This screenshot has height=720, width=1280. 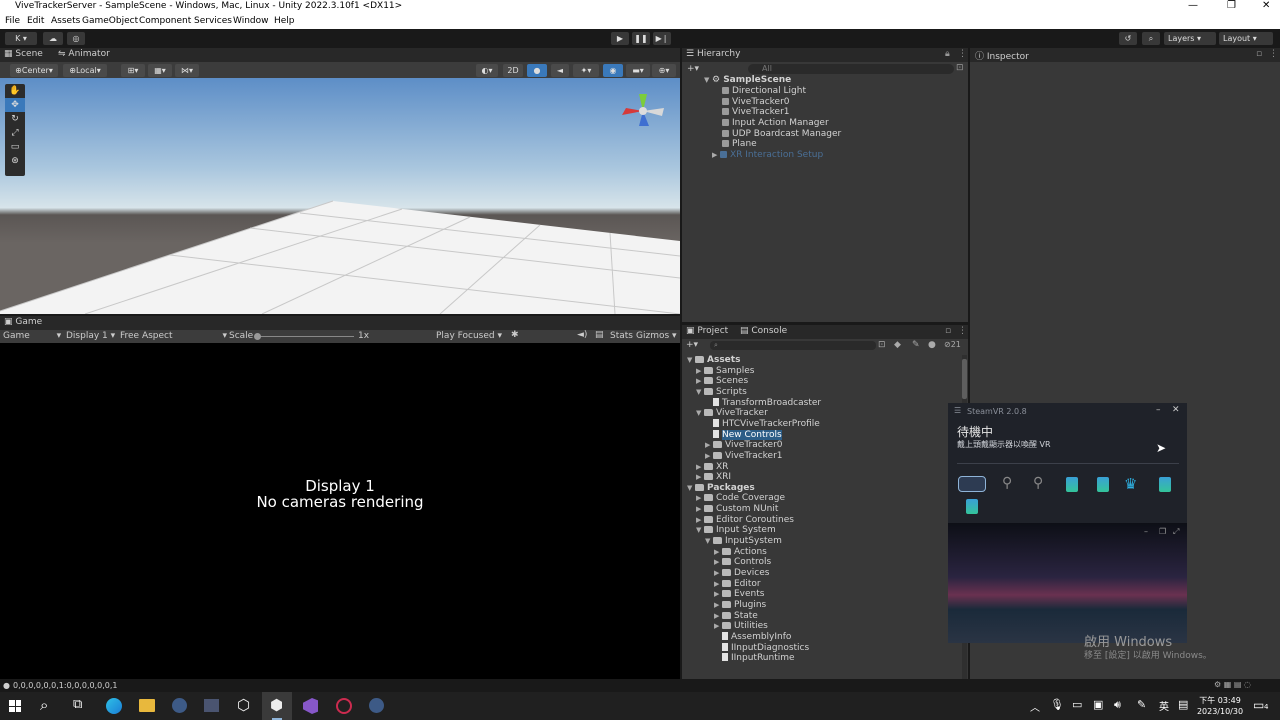 I want to click on keyboard-icon: ▤, so click(x=1183, y=704).